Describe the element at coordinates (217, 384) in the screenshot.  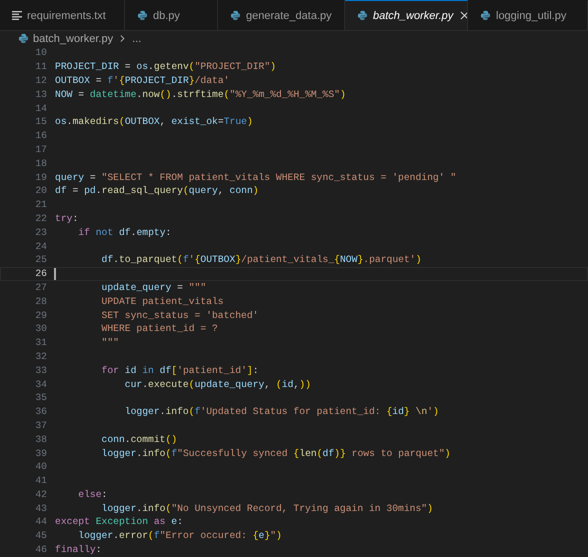
I see `code-line: cur.execute(update_query, (id,))` at that location.